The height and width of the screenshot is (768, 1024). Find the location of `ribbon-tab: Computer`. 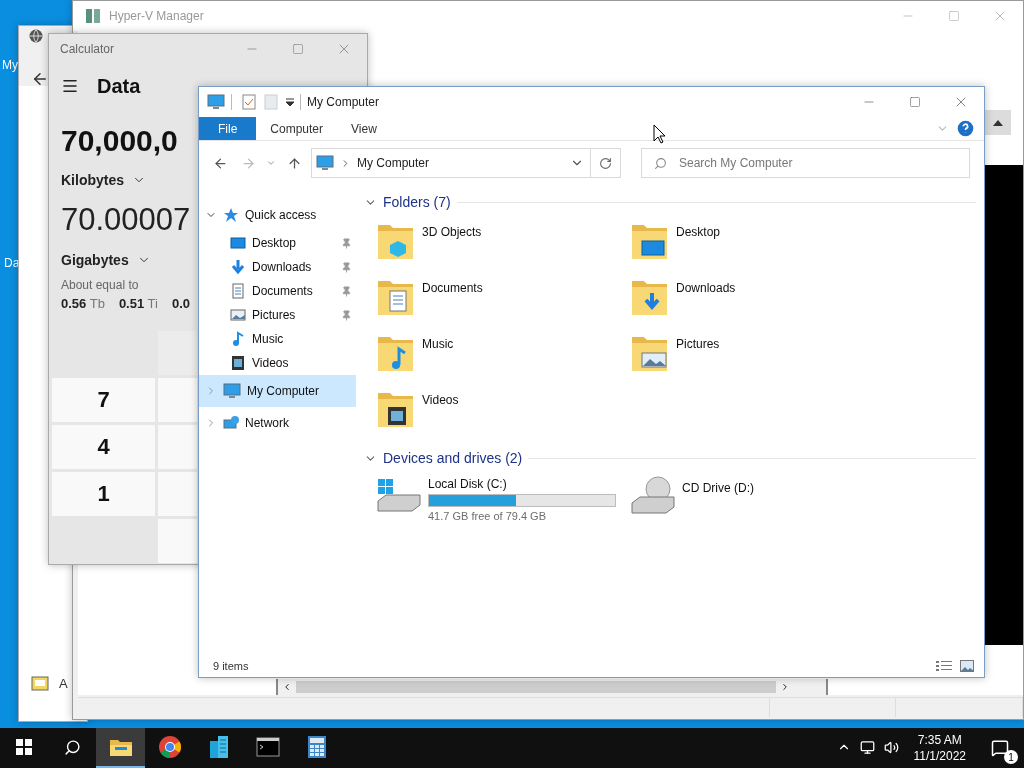

ribbon-tab: Computer is located at coordinates (297, 128).